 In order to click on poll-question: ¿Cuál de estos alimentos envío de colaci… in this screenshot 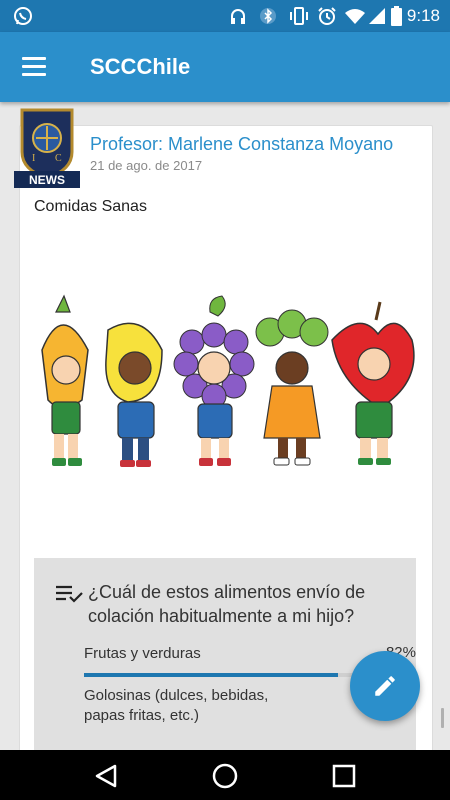, I will do `click(227, 604)`.